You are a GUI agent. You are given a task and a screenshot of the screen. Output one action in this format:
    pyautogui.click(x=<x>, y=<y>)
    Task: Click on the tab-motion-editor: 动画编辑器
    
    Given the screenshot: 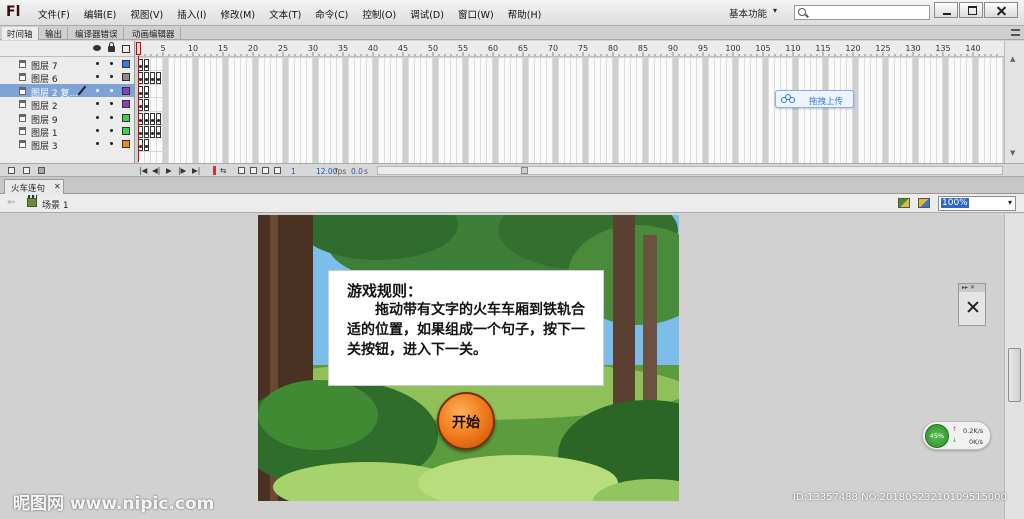 What is the action you would take?
    pyautogui.click(x=154, y=33)
    